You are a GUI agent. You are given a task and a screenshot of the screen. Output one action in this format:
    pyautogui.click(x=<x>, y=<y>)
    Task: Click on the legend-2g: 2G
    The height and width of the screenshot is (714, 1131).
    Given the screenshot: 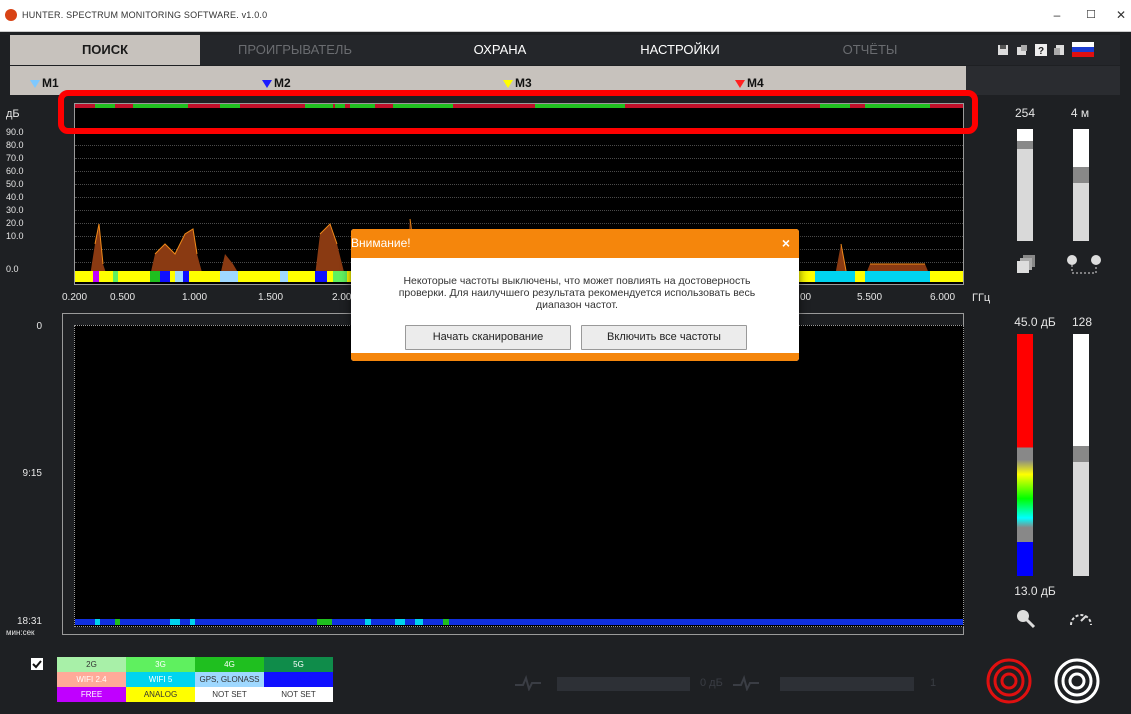 What is the action you would take?
    pyautogui.click(x=91, y=664)
    